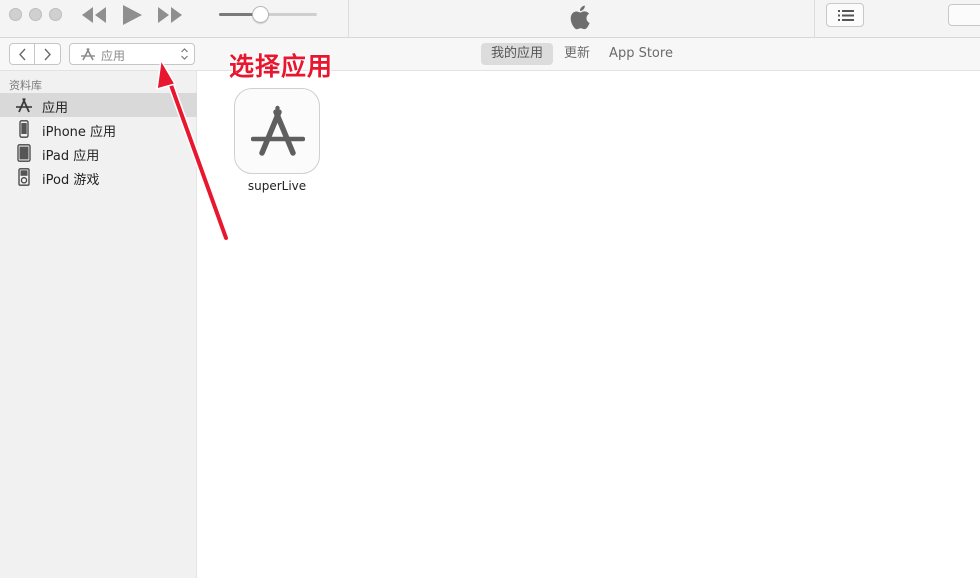  Describe the element at coordinates (55, 108) in the screenshot. I see `sidebar-item-label: 应用` at that location.